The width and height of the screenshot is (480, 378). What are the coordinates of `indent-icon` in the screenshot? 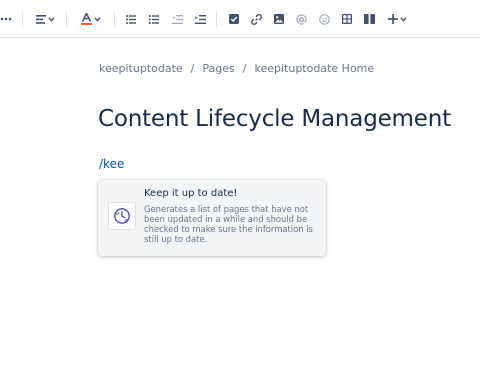 It's located at (200, 19).